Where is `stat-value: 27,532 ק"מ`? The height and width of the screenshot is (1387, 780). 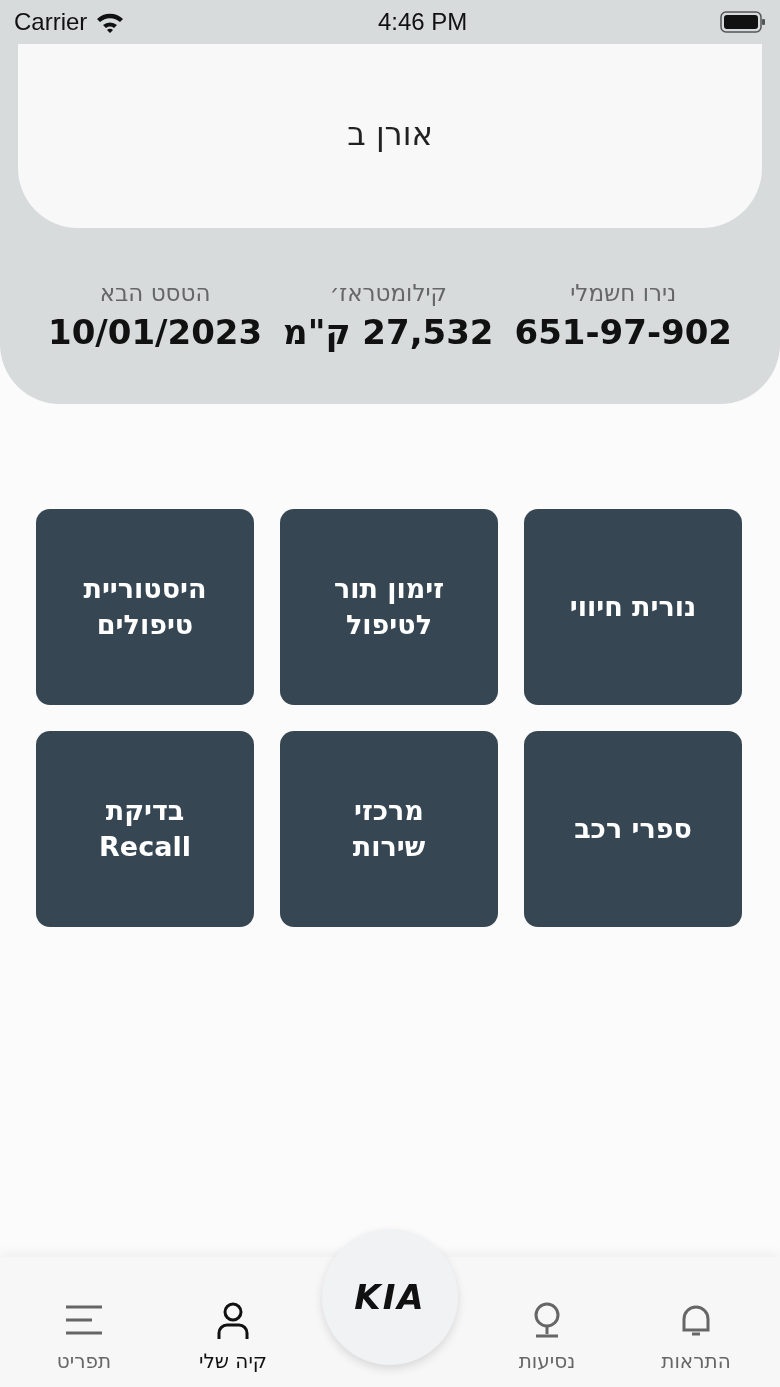
stat-value: 27,532 ק"מ is located at coordinates (388, 332).